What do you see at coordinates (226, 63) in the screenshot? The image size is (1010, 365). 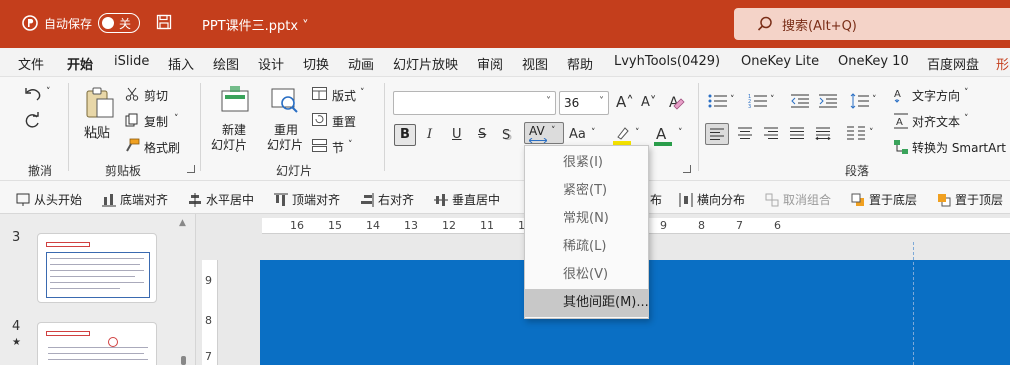 I see `tab-draw: 绘图` at bounding box center [226, 63].